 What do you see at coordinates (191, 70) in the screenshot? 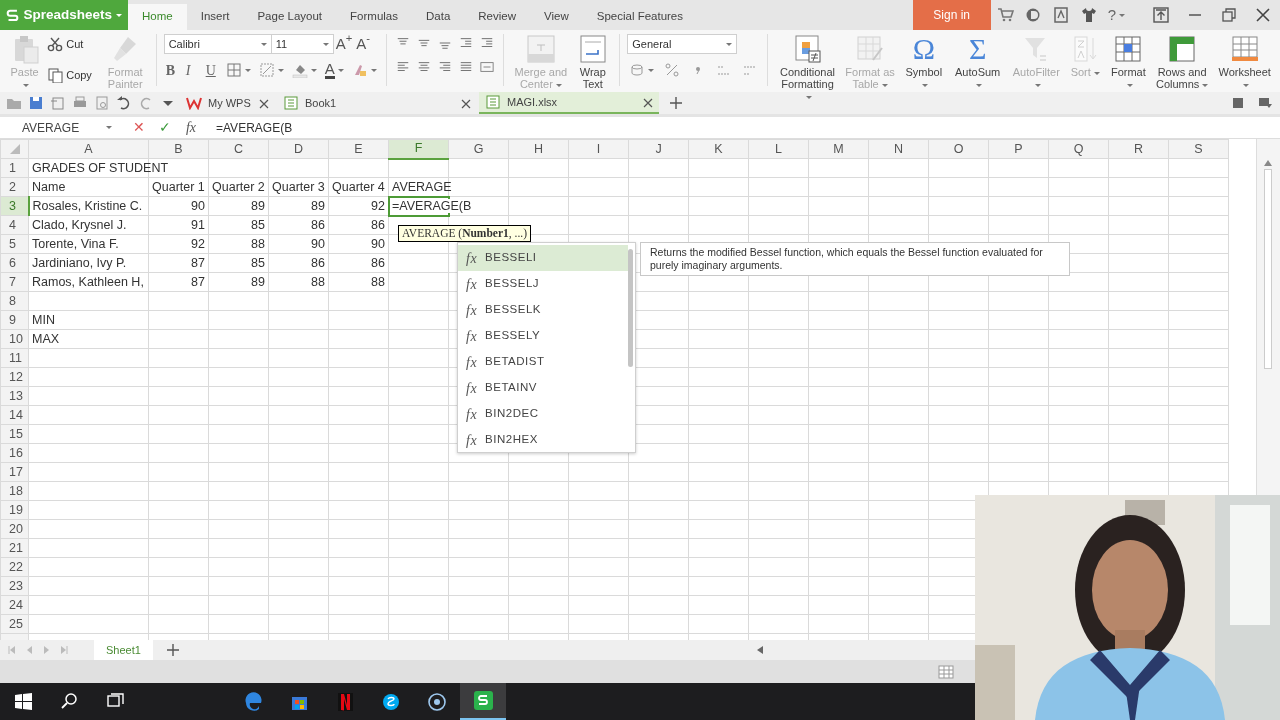
I see `font-style-button: I` at bounding box center [191, 70].